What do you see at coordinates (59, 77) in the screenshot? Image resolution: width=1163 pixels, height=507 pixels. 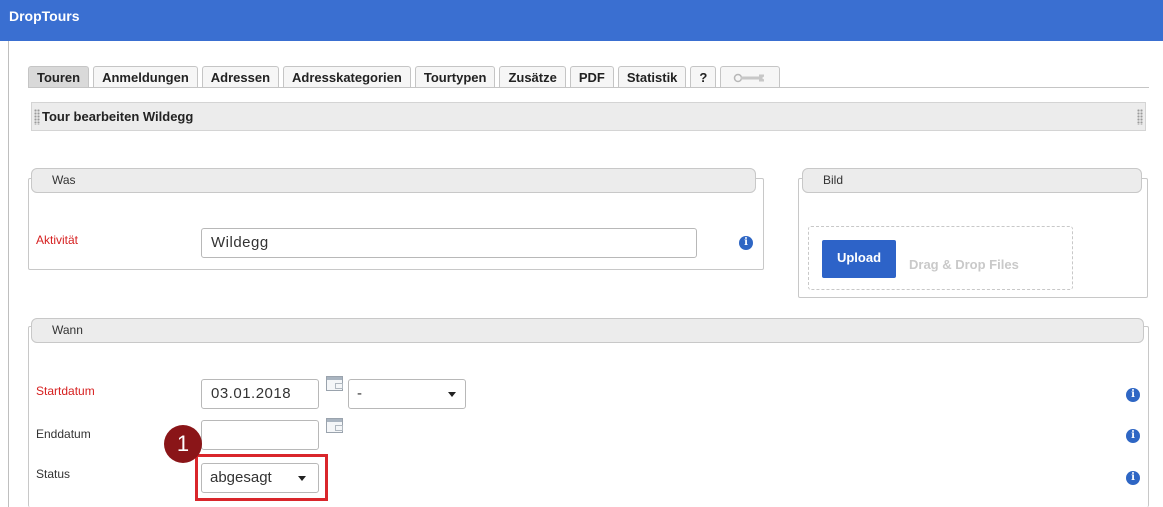 I see `tab-touren: Touren` at bounding box center [59, 77].